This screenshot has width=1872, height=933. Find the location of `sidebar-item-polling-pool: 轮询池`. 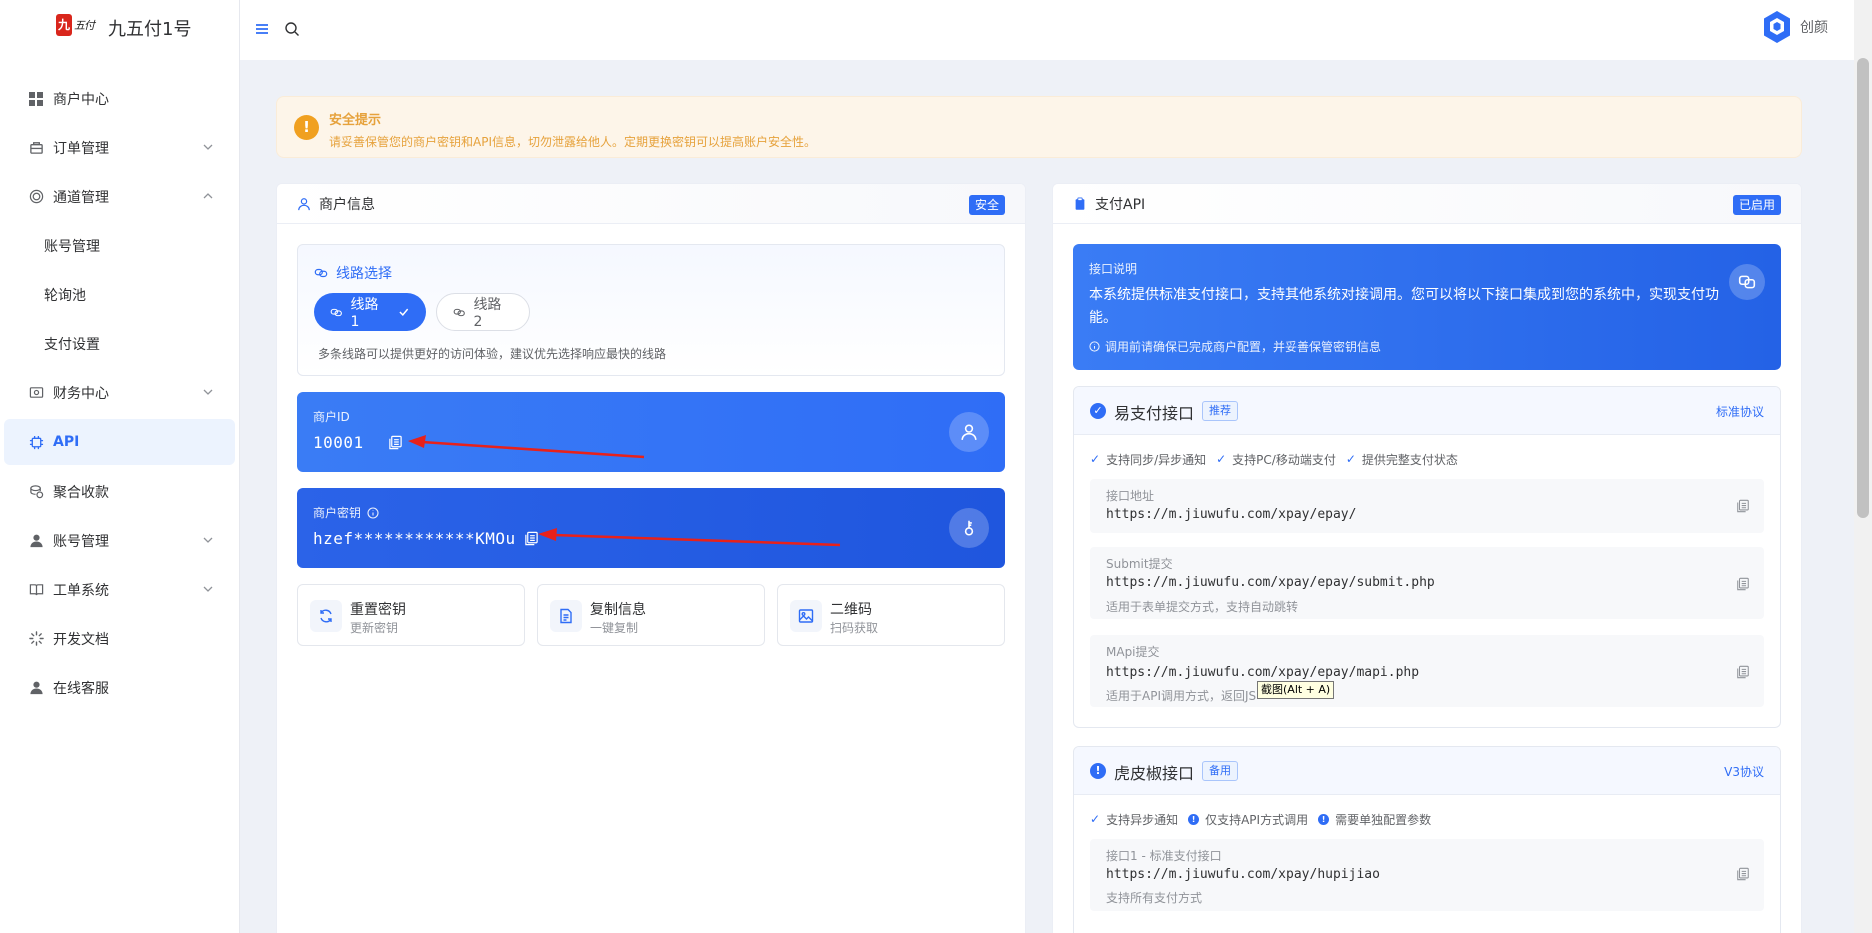

sidebar-item-polling-pool: 轮询池 is located at coordinates (119, 294).